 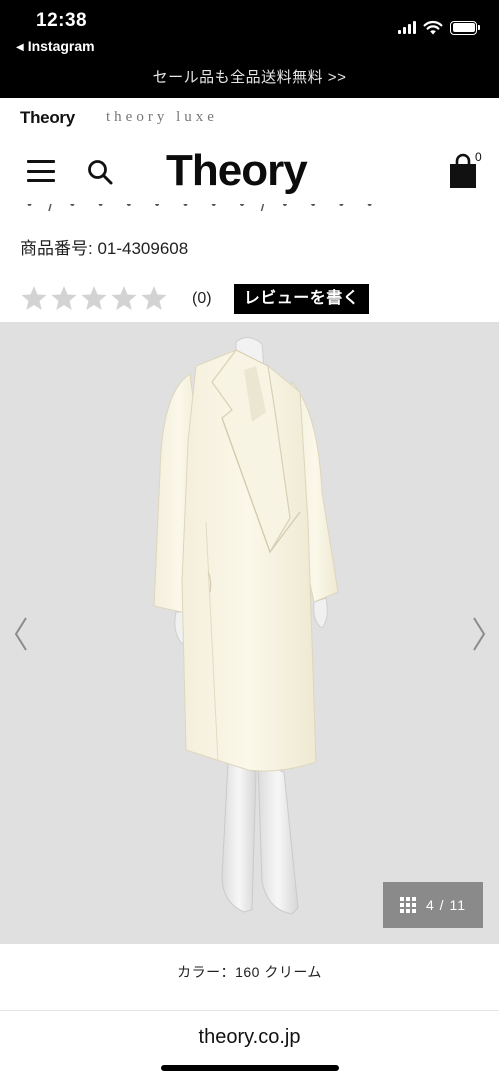 I want to click on free-shipping-banner: セール品も全品送料無料 >>, so click(x=249, y=79).